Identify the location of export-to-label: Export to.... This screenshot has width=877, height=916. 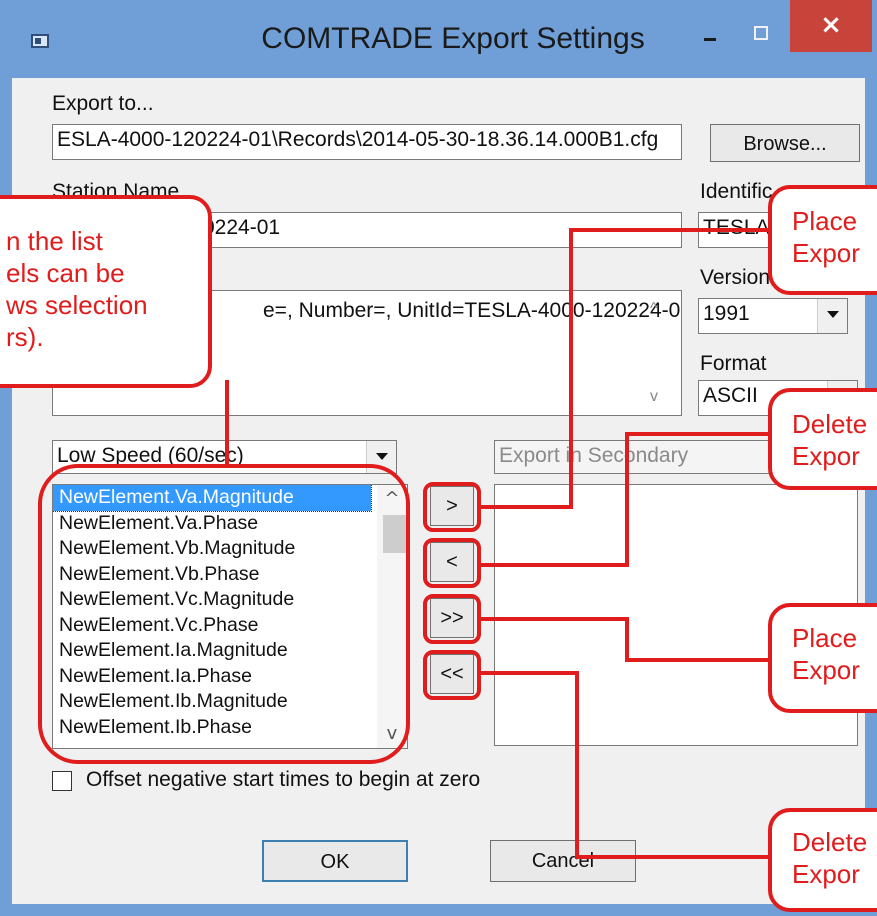
(103, 103).